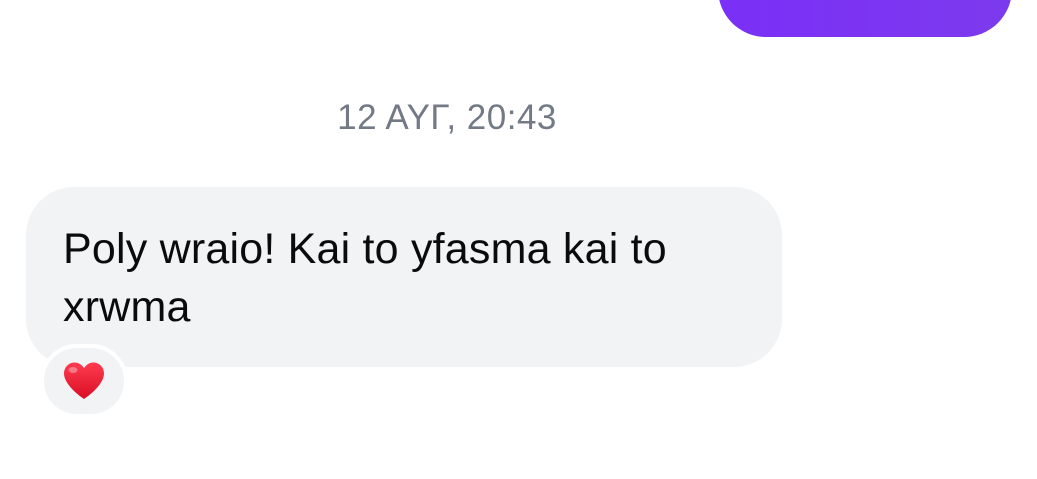  I want to click on sent-message-bubble, so click(865, 18).